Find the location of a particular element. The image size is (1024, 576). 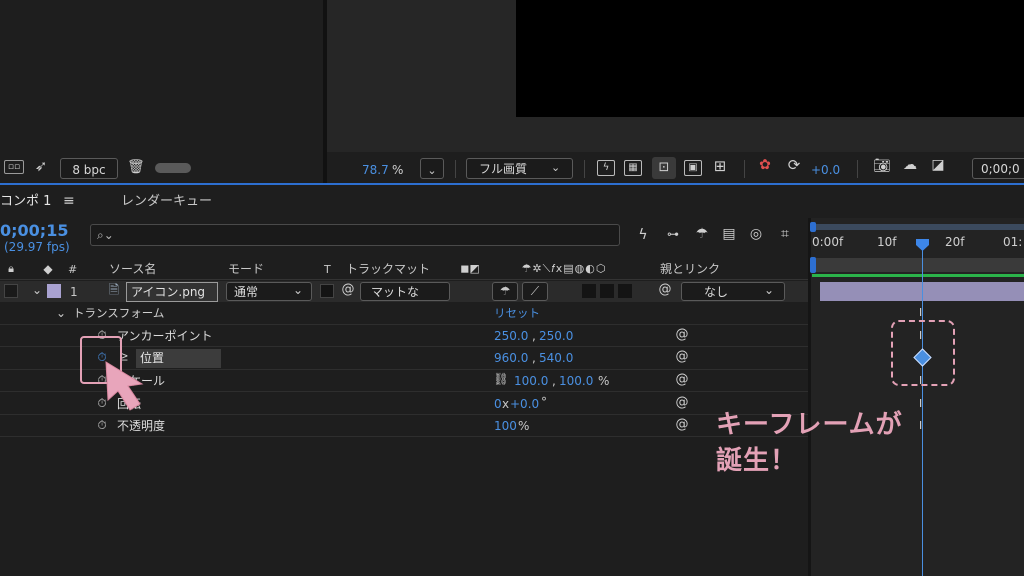

zoom-dropdown: ⌄ is located at coordinates (432, 168).